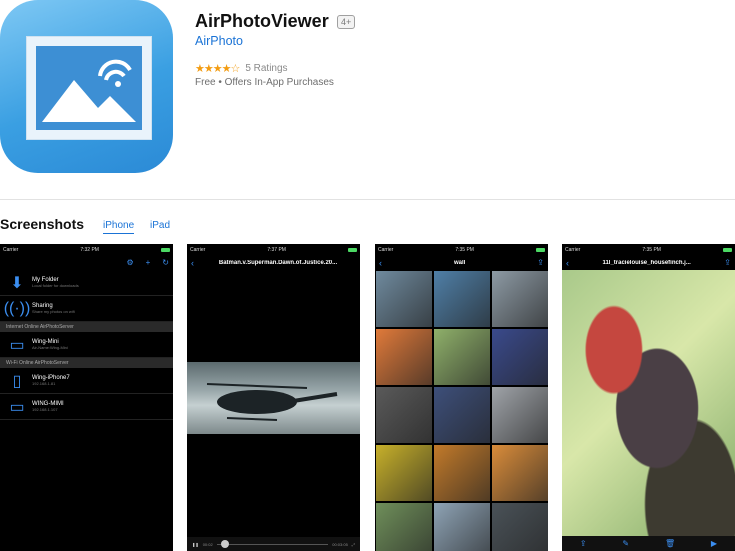 The width and height of the screenshot is (735, 551). I want to click on gear-icon: ⚙, so click(130, 262).